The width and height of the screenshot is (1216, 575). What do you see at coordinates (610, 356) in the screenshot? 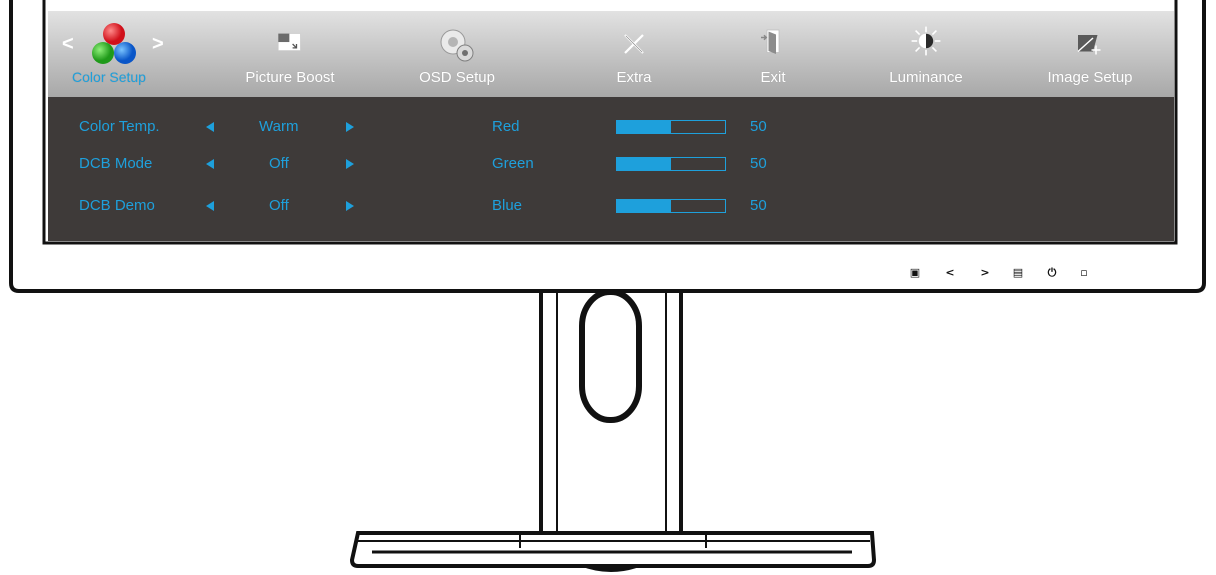
I see `stand-cable-hole` at bounding box center [610, 356].